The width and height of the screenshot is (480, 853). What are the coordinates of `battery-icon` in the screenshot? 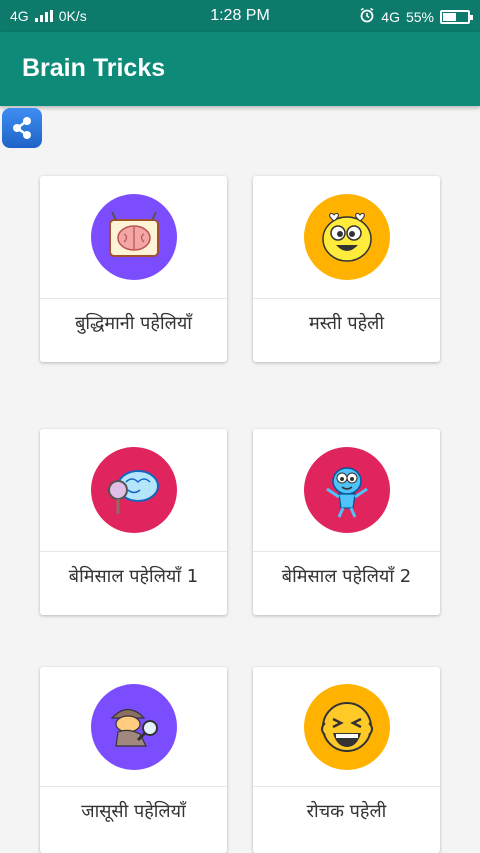 It's located at (456, 16).